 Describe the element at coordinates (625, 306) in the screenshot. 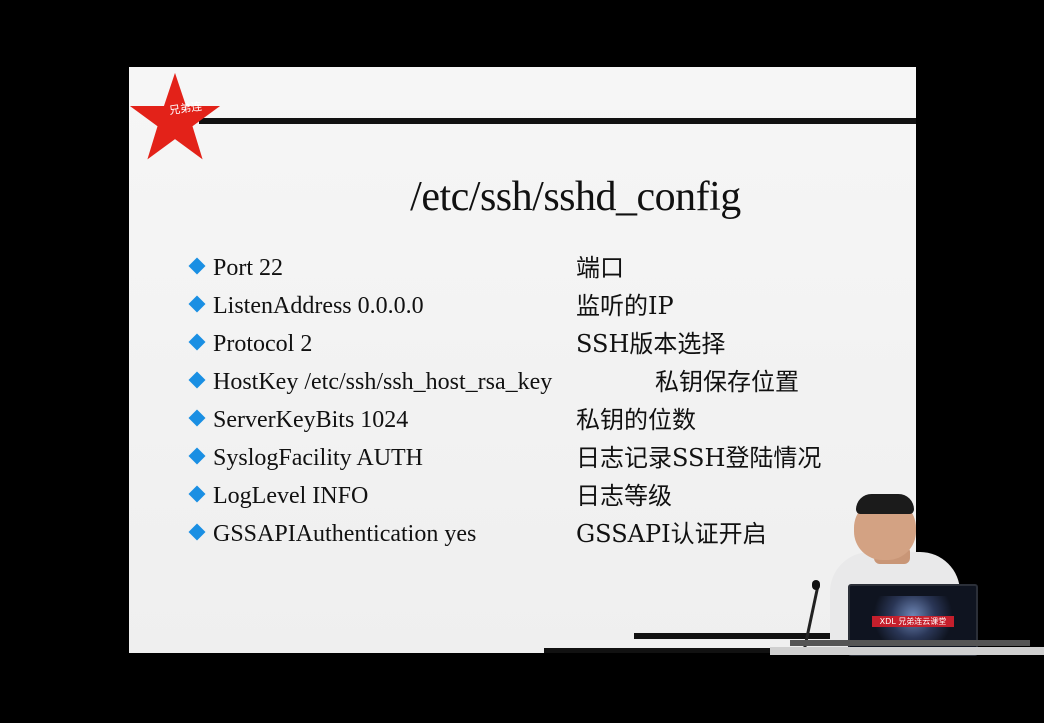

I see `config-desc: 监听的IP` at that location.